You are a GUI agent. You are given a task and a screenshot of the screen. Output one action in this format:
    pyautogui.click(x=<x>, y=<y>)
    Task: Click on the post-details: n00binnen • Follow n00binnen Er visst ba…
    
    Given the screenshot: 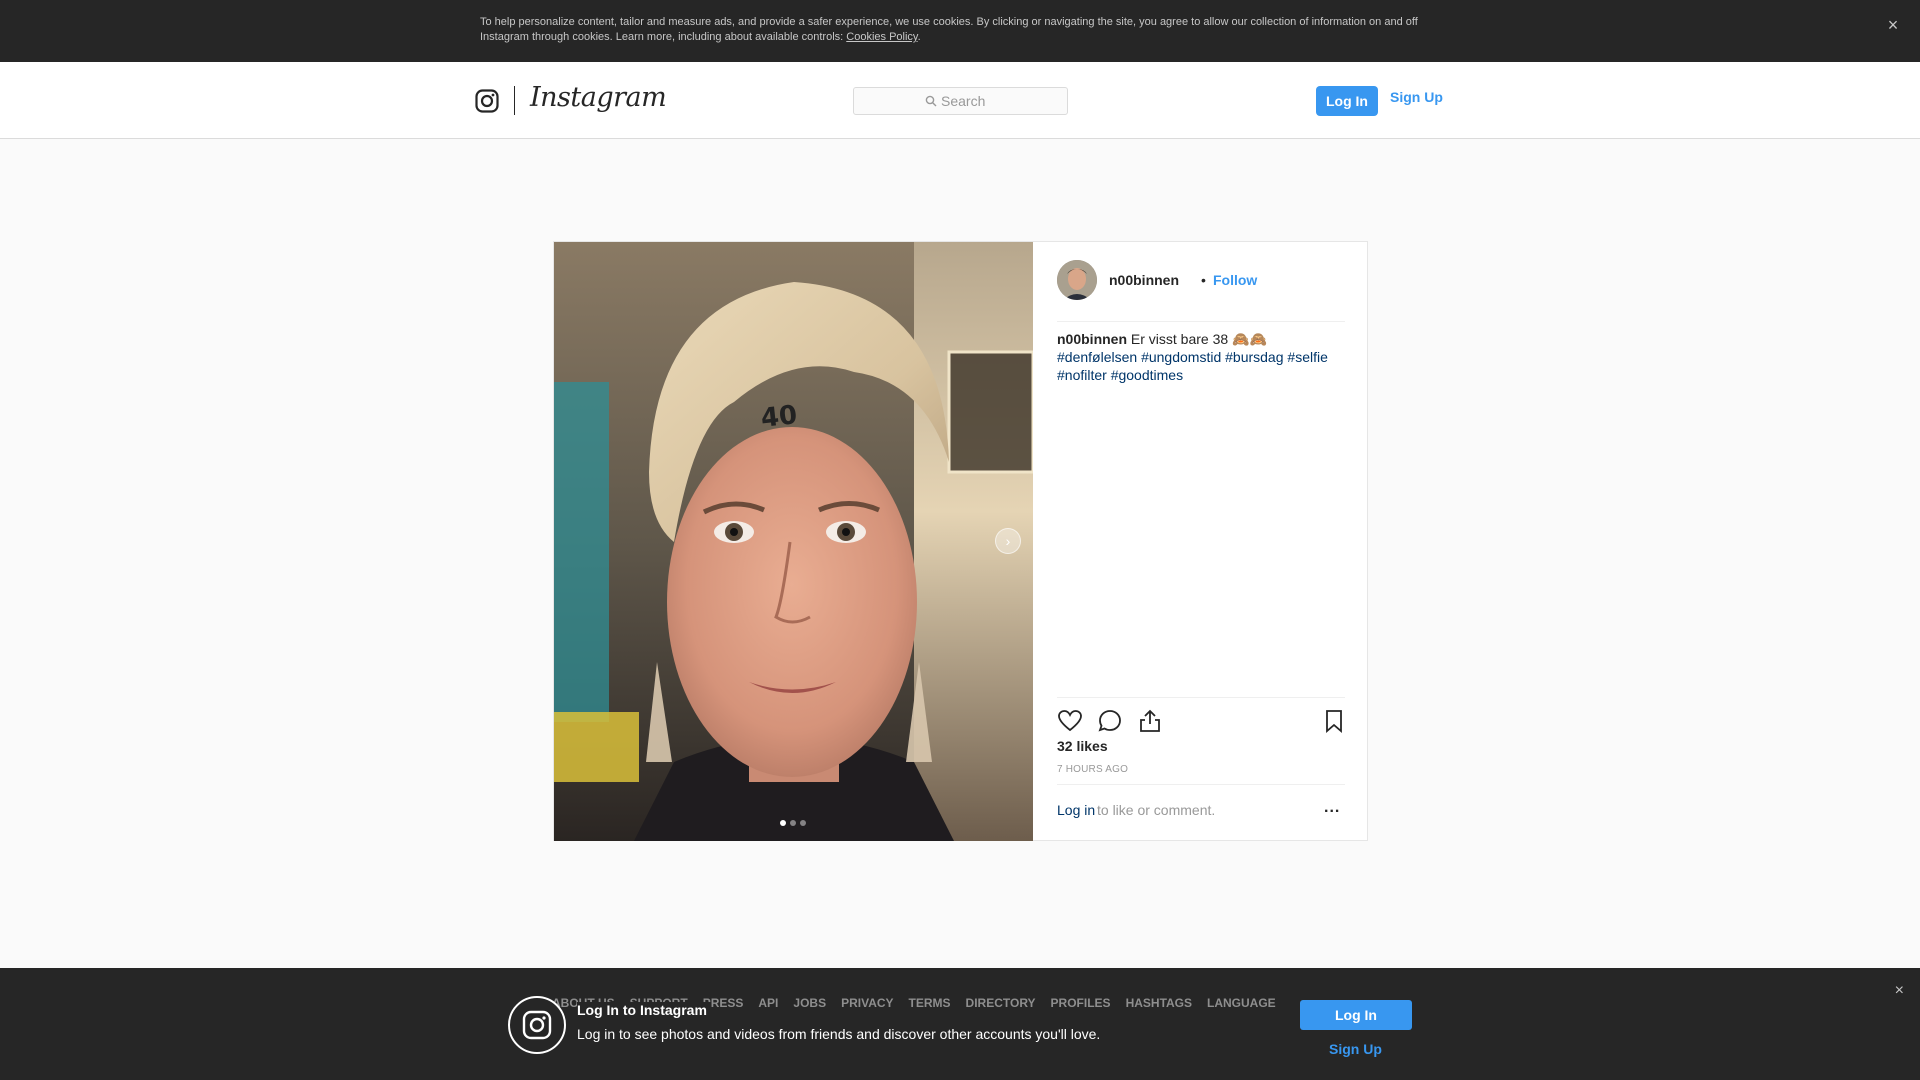 What is the action you would take?
    pyautogui.click(x=1200, y=541)
    